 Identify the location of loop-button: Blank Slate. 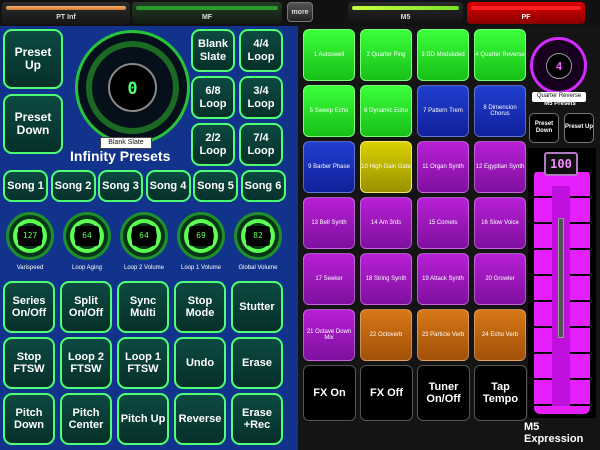
(213, 50).